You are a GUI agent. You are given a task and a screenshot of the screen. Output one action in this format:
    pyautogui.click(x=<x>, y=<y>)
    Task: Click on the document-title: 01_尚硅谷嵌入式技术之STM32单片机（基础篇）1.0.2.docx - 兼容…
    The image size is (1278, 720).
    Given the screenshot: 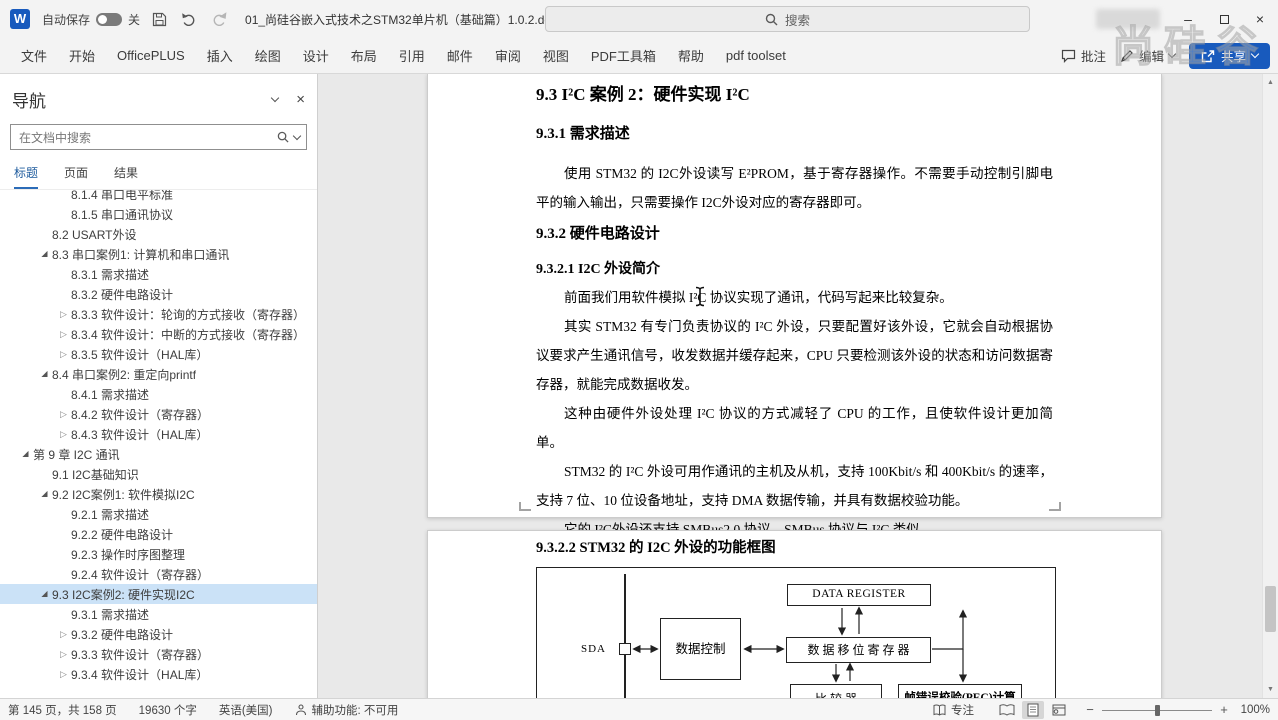 What is the action you would take?
    pyautogui.click(x=410, y=19)
    